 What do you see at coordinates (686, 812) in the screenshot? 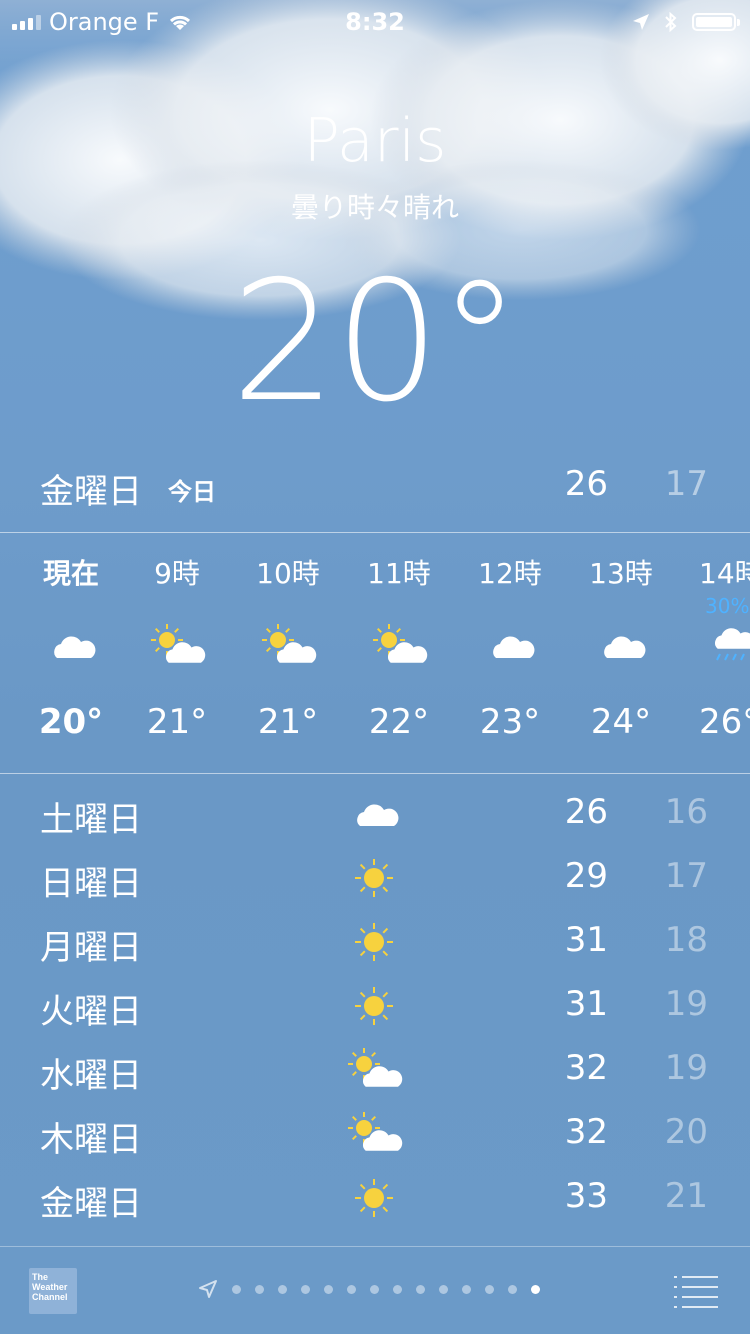
I see `day-low: 16` at bounding box center [686, 812].